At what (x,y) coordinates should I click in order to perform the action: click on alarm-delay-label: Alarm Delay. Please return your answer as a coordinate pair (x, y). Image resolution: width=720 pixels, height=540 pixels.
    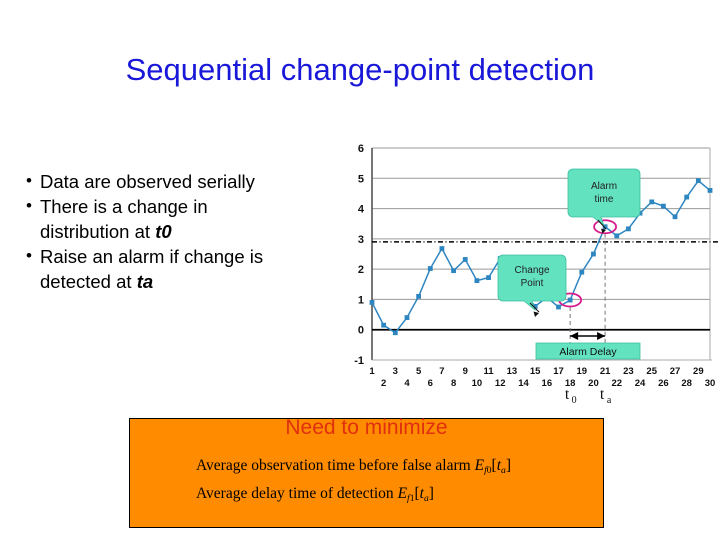
    Looking at the image, I should click on (588, 352).